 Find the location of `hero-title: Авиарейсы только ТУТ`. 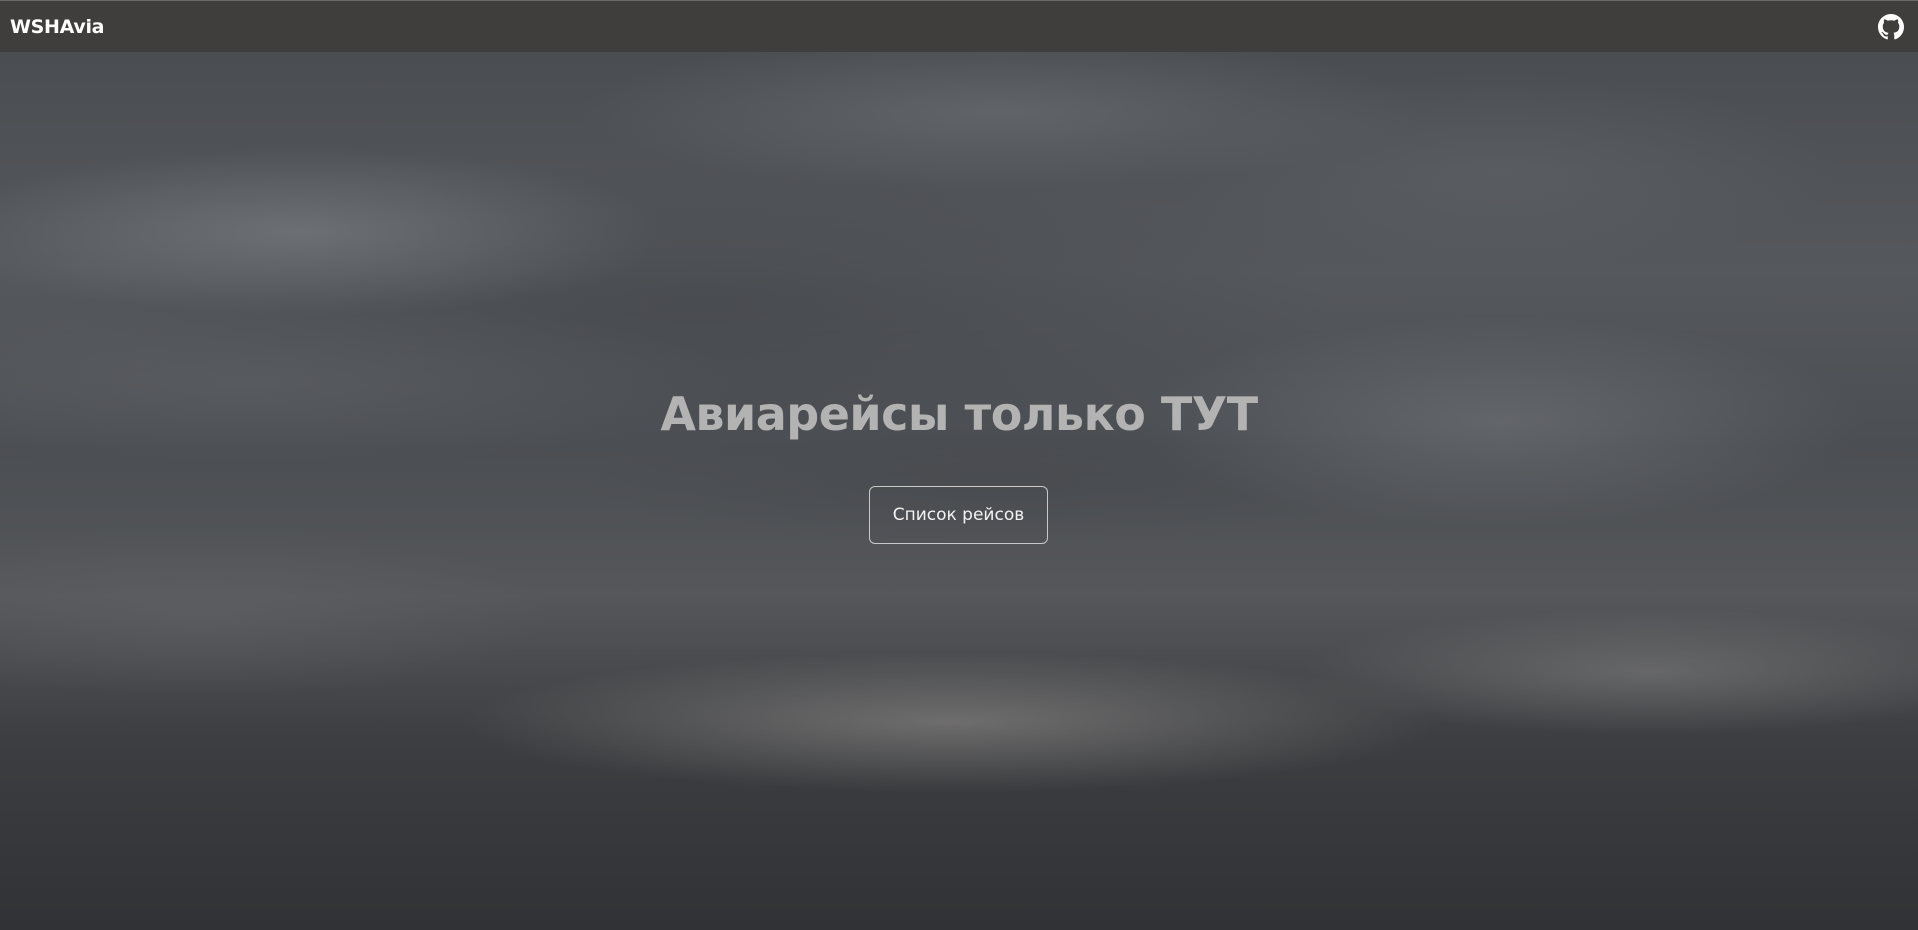

hero-title: Авиарейсы только ТУТ is located at coordinates (959, 414).